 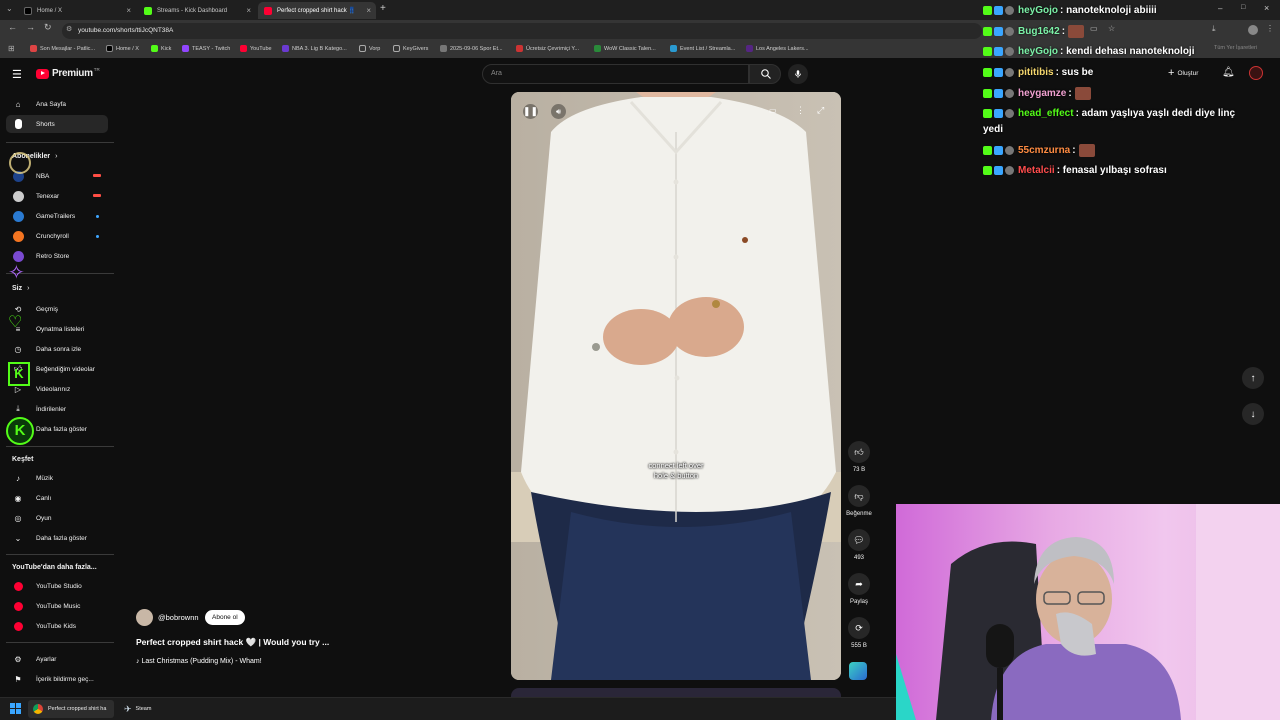 What do you see at coordinates (77, 10) in the screenshot?
I see `tab-home-x: Home / X ×` at bounding box center [77, 10].